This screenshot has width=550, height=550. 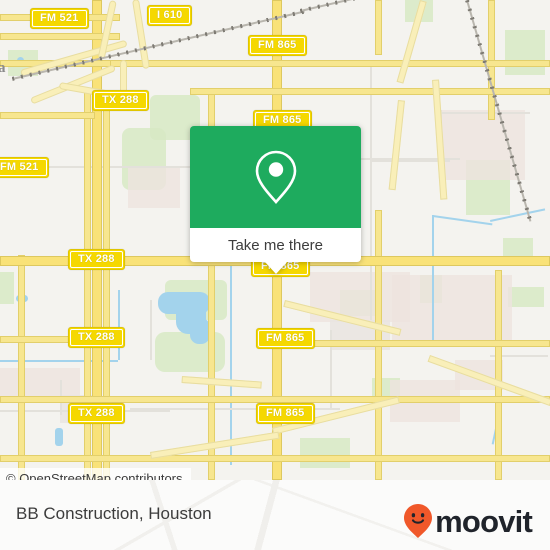 I want to click on map-partial-label: a, so click(x=3, y=68).